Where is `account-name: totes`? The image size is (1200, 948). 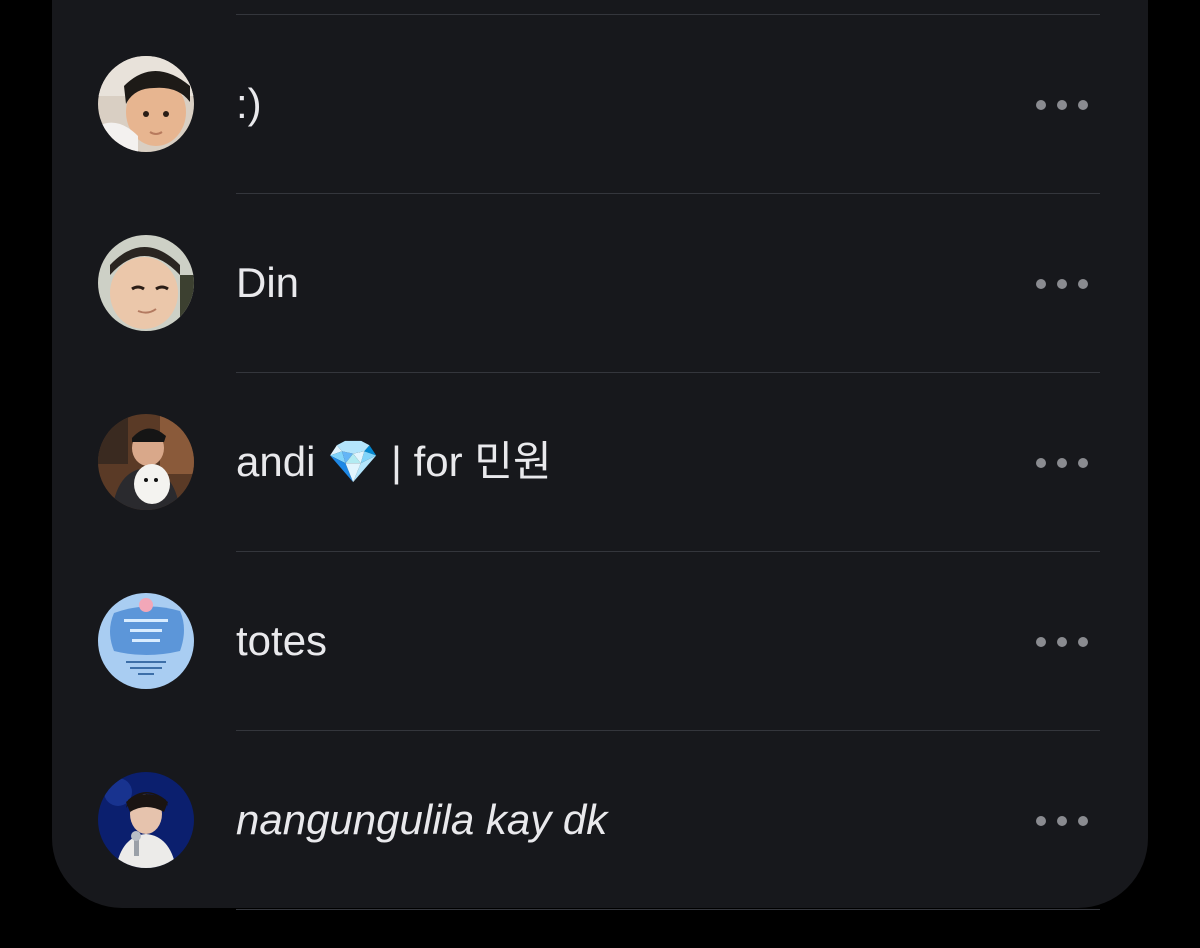 account-name: totes is located at coordinates (282, 640).